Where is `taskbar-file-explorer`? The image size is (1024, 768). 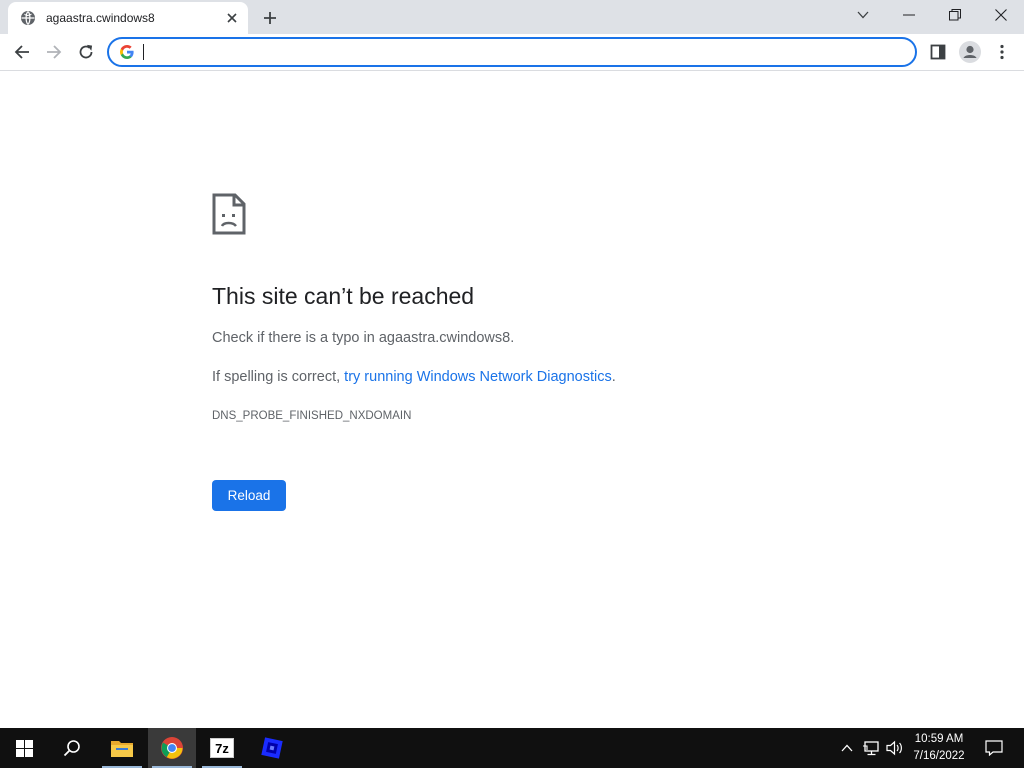
taskbar-file-explorer is located at coordinates (122, 748).